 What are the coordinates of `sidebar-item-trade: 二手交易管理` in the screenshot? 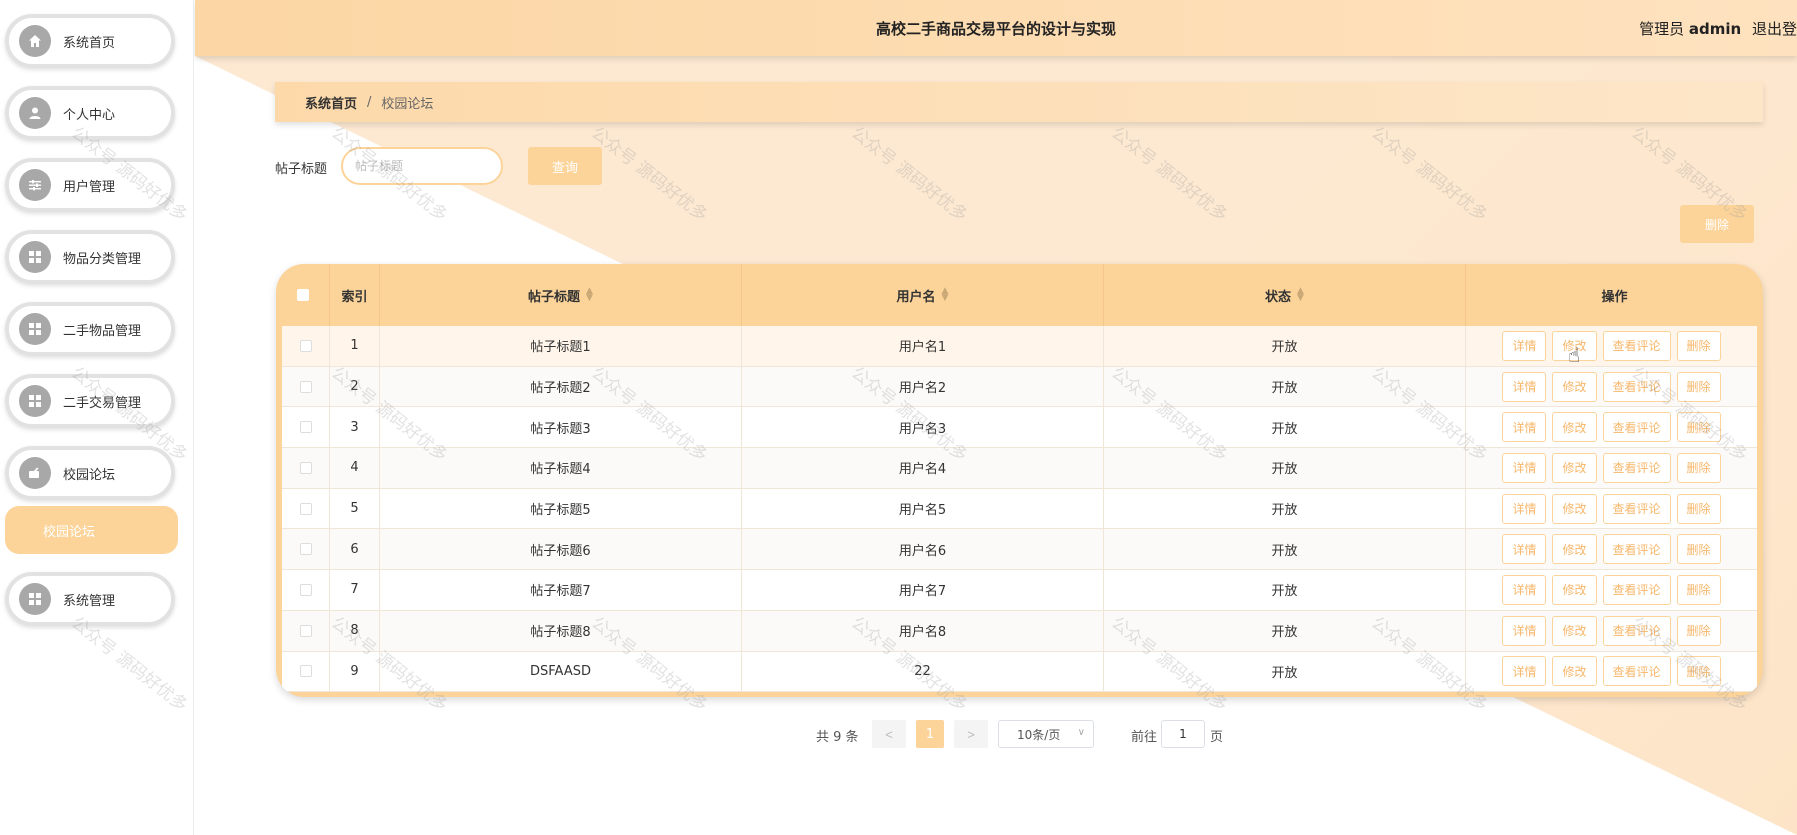 It's located at (90, 401).